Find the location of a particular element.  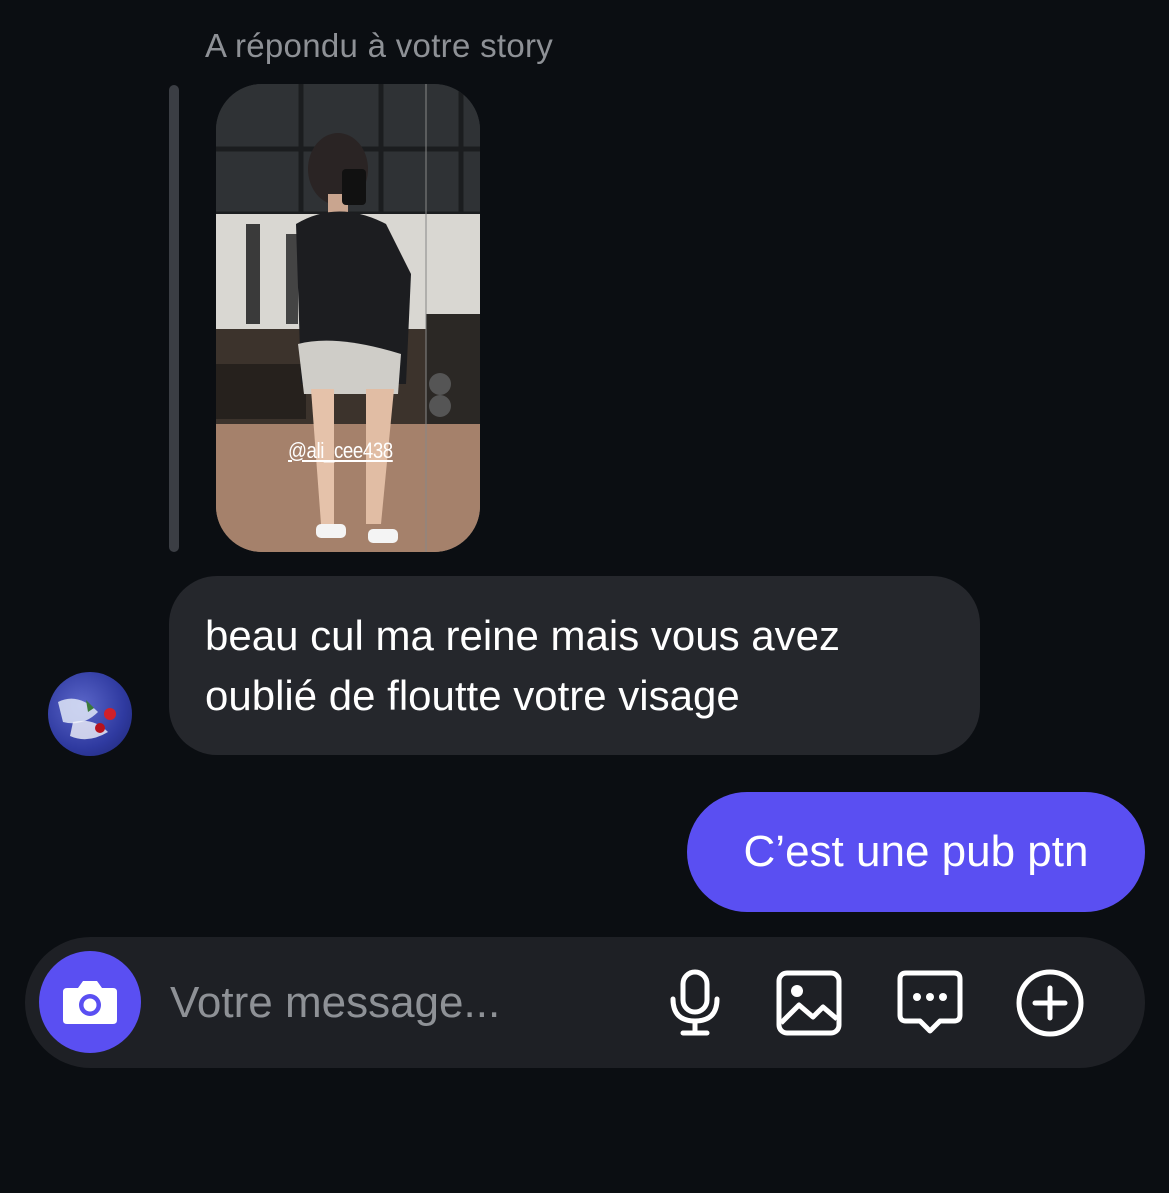

sender-avatar is located at coordinates (90, 714).